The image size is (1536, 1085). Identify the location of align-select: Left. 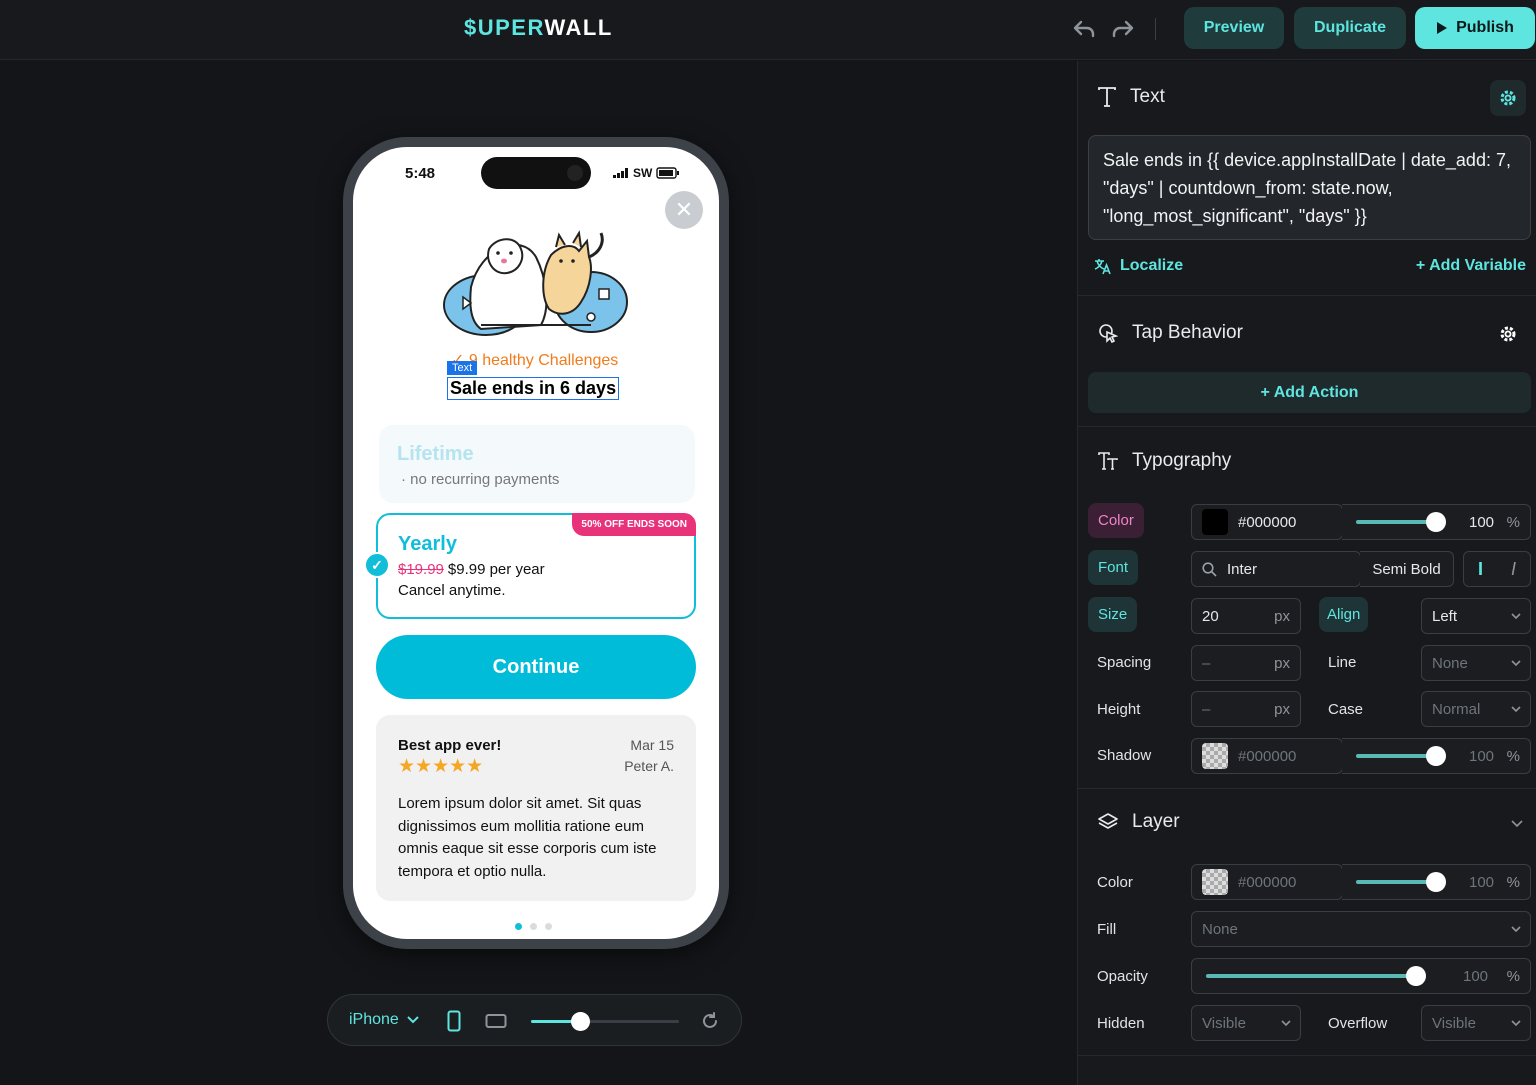
(1476, 616).